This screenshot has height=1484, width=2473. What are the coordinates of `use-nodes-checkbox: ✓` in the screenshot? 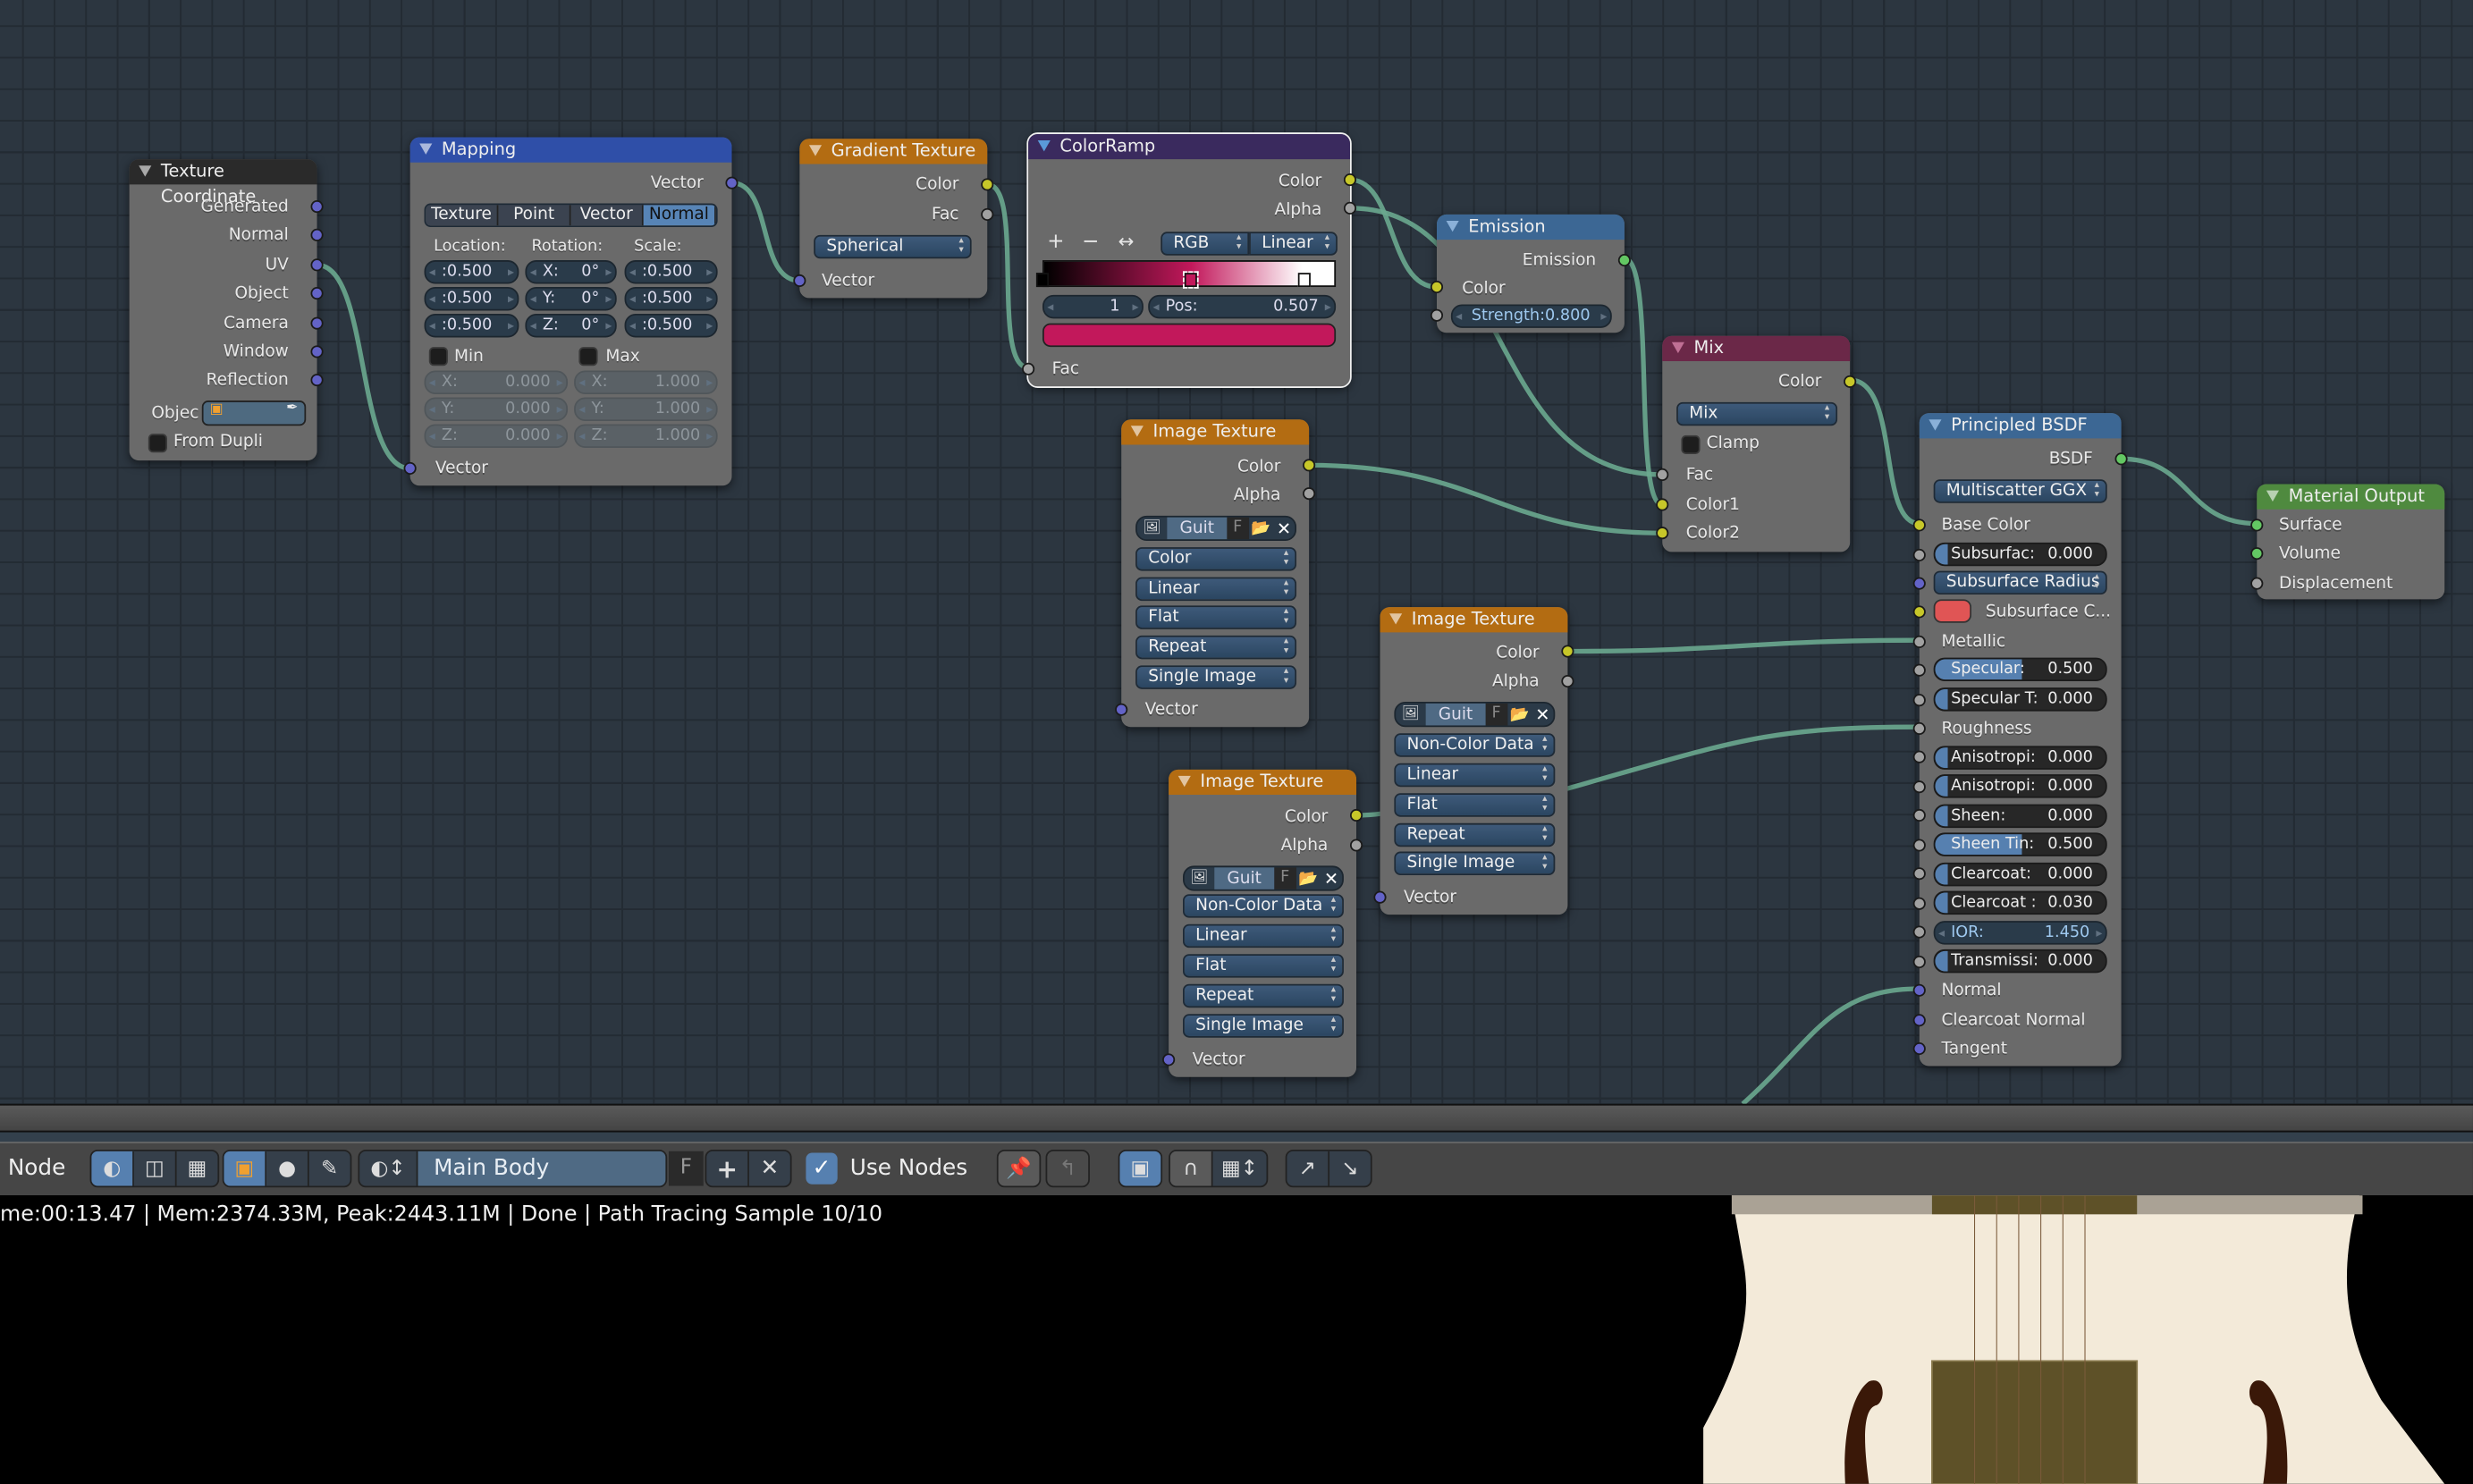 It's located at (822, 1168).